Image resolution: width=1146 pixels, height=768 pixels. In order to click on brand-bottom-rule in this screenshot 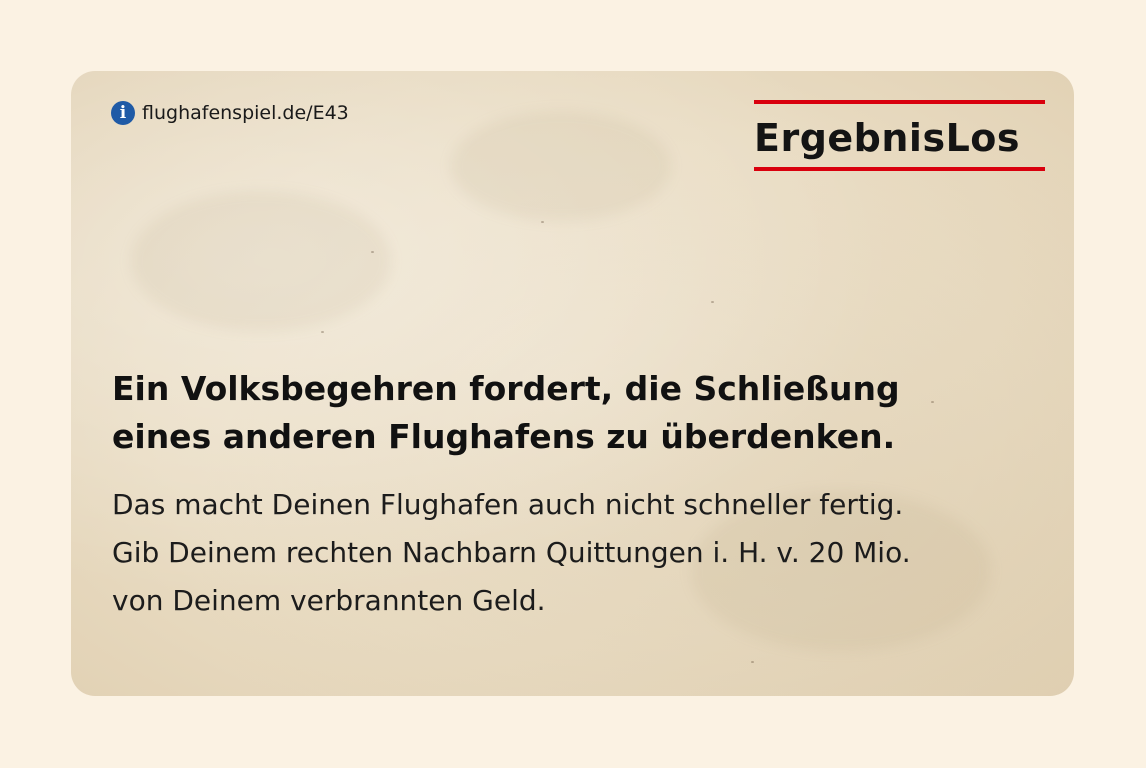, I will do `click(899, 169)`.